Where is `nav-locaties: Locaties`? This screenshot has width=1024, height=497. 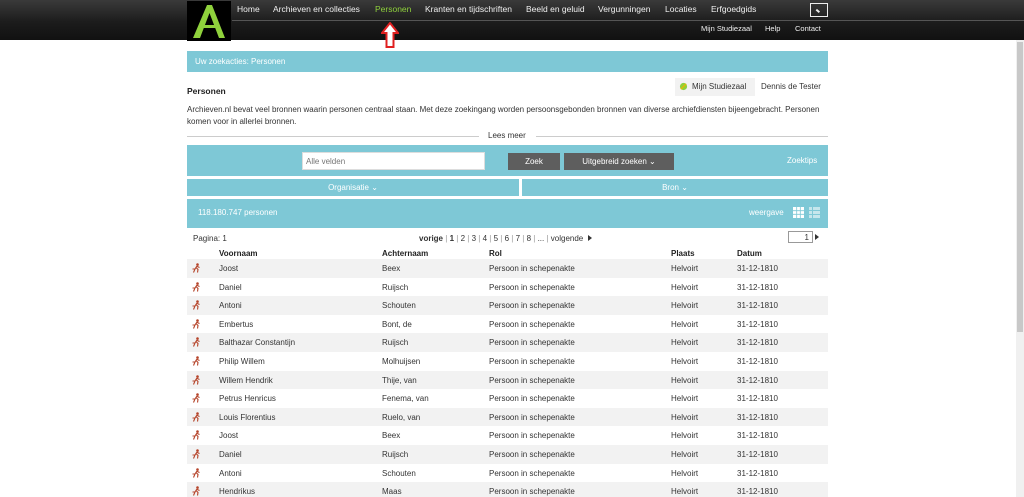 nav-locaties: Locaties is located at coordinates (681, 9).